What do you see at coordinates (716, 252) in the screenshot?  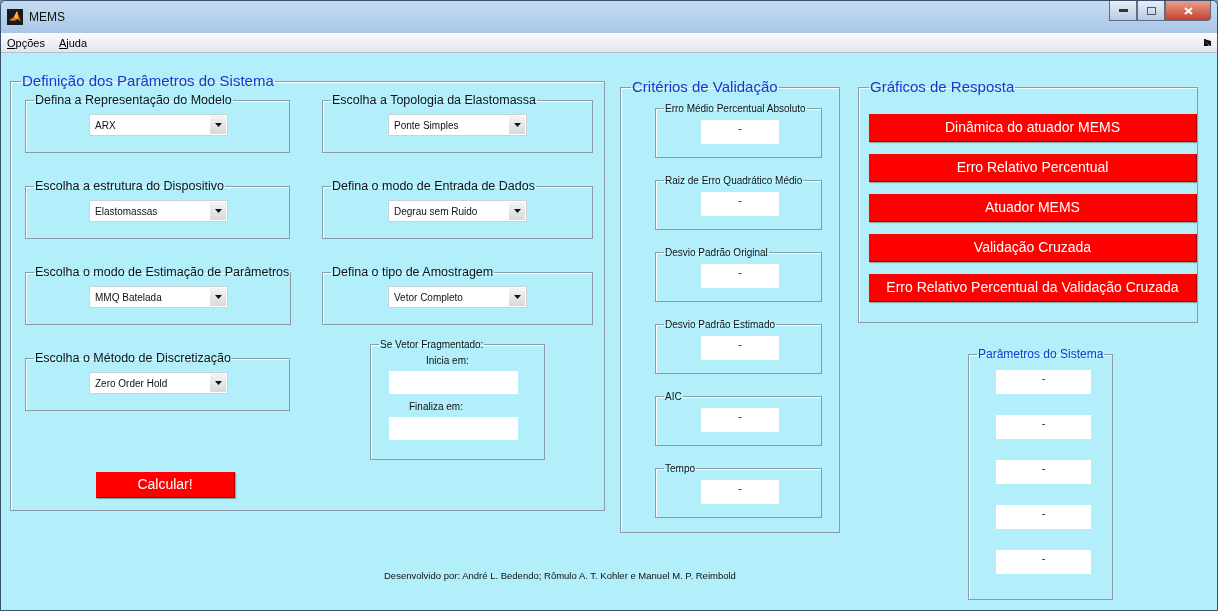 I see `panel-title: Desvio Padrão Original` at bounding box center [716, 252].